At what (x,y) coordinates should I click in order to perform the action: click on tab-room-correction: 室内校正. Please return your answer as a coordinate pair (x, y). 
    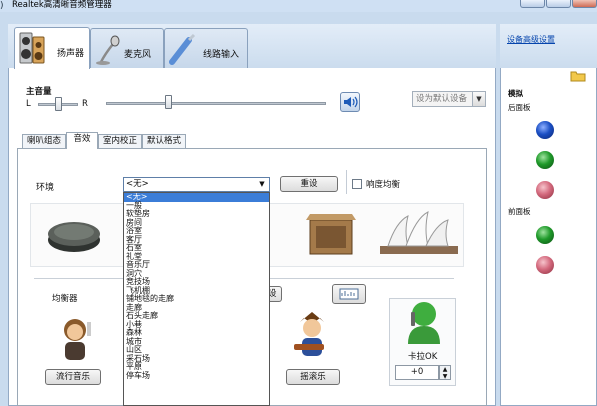
    Looking at the image, I should click on (120, 141).